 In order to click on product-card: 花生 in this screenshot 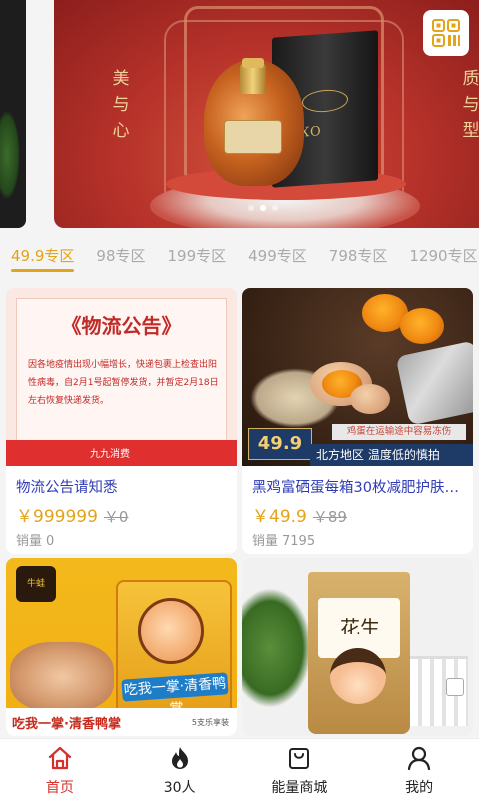, I will do `click(357, 647)`.